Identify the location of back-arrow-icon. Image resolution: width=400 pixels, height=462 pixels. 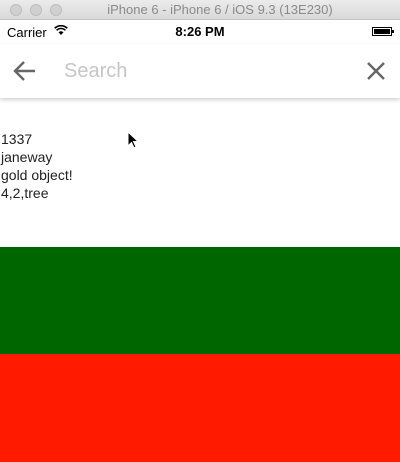
(25, 71).